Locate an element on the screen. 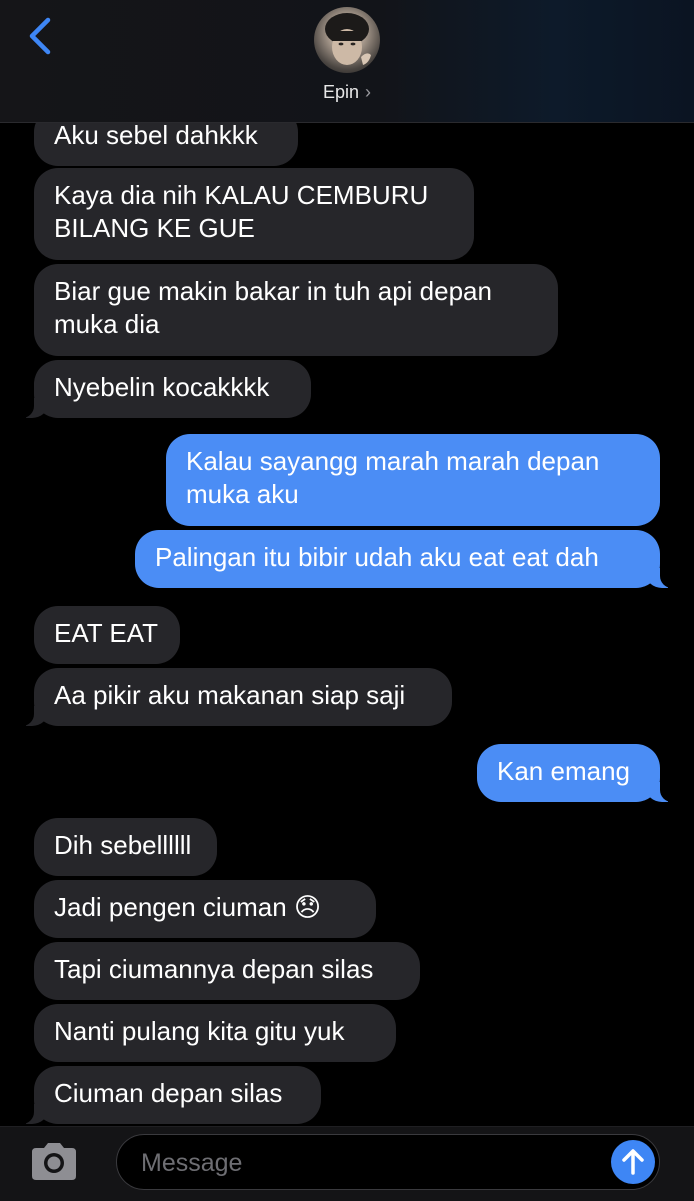 This screenshot has height=1201, width=694. chevron-left-icon is located at coordinates (40, 36).